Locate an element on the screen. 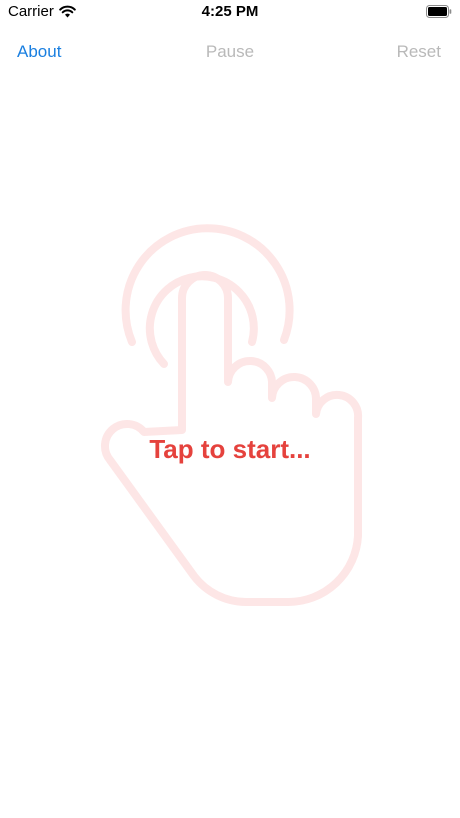 The image size is (460, 818). pause-button-wrapper: Pause is located at coordinates (230, 52).